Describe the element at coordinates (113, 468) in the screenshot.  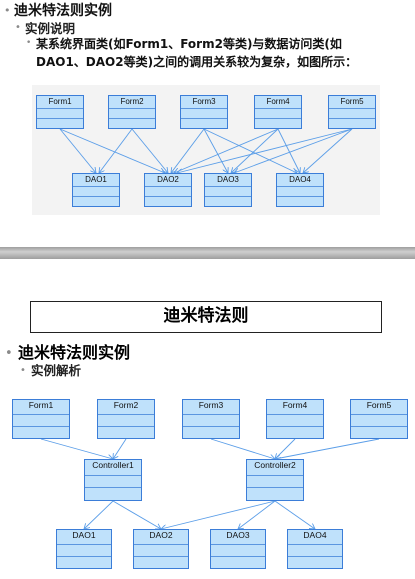
I see `controller-box-label: Controller1` at that location.